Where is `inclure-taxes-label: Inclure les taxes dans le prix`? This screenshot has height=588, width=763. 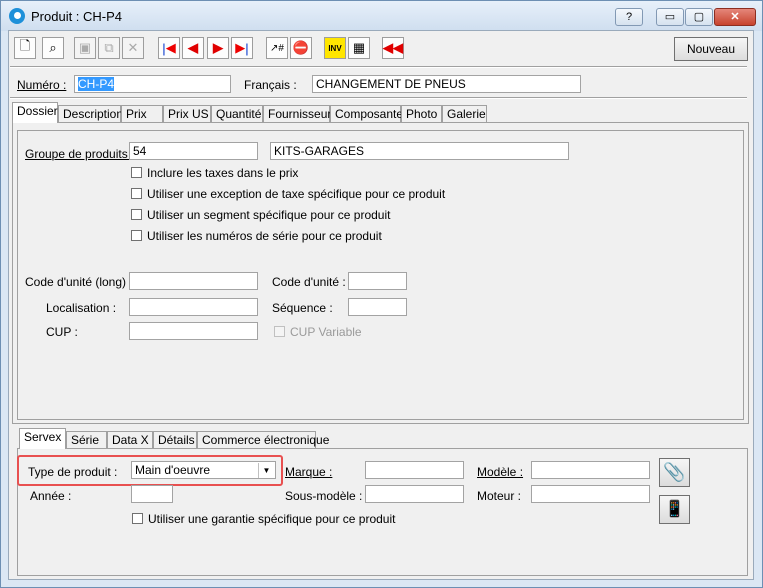
inclure-taxes-label: Inclure les taxes dans le prix is located at coordinates (223, 173).